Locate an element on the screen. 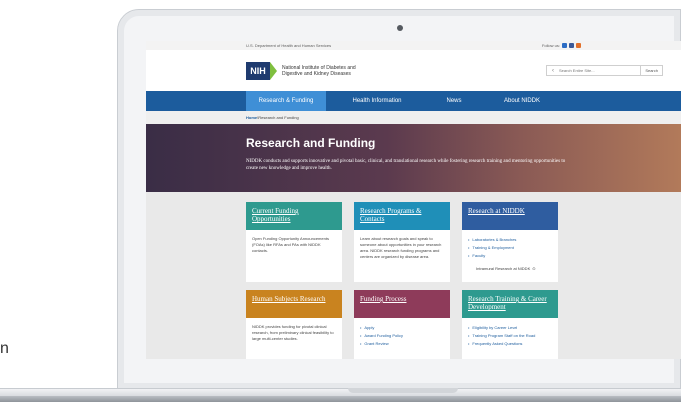  list-item: Grant Review is located at coordinates (402, 344).